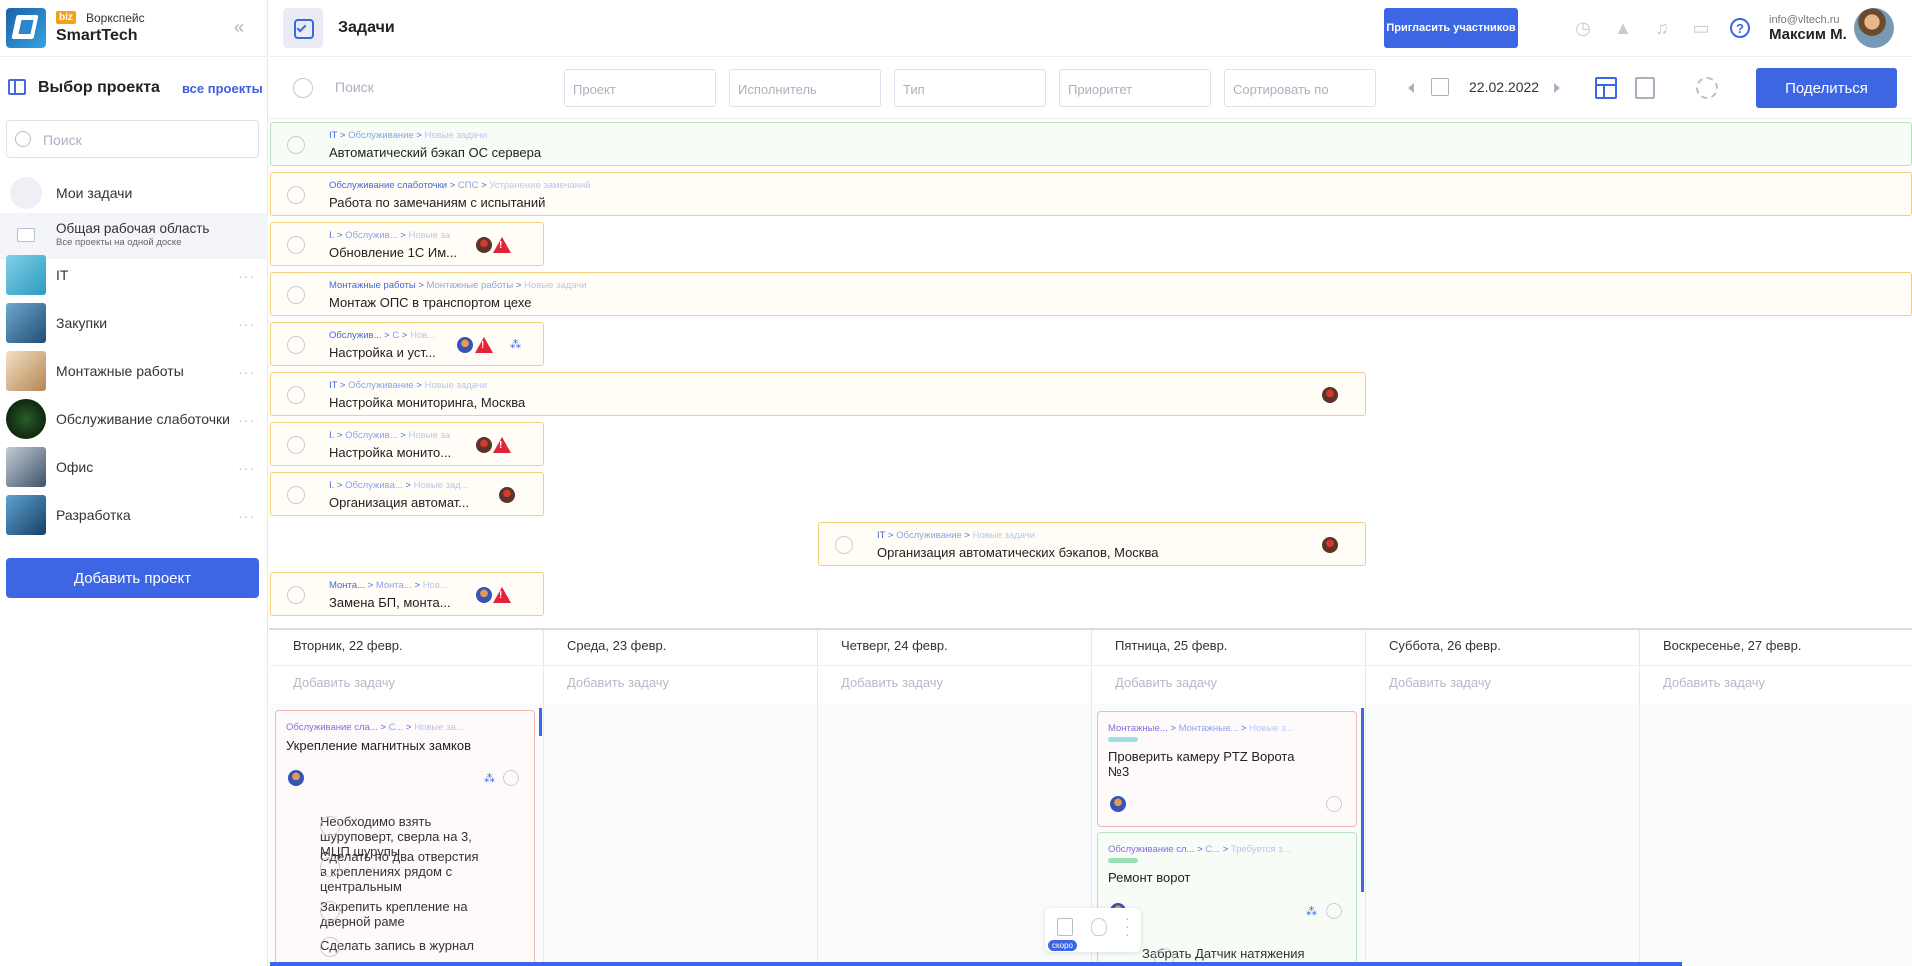 The height and width of the screenshot is (966, 1912). What do you see at coordinates (134, 28) in the screenshot?
I see `workspace-header: biz Воркспейс SmartTech «` at bounding box center [134, 28].